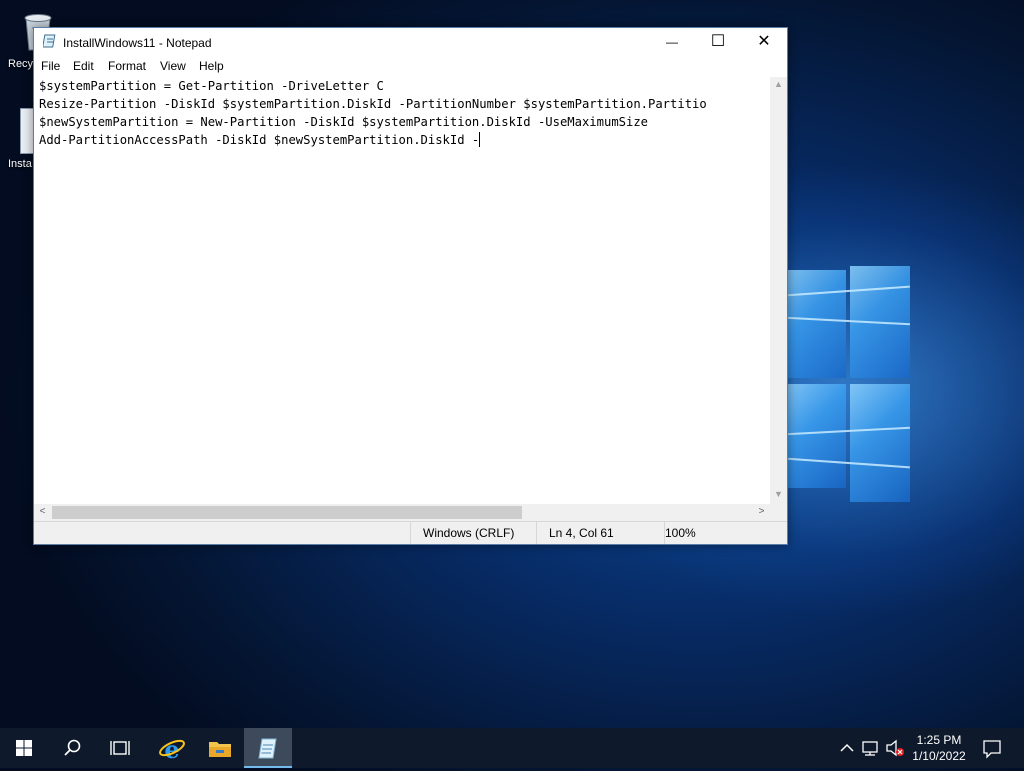 This screenshot has height=771, width=1024. I want to click on horizontal-scrollbar: < >, so click(402, 512).